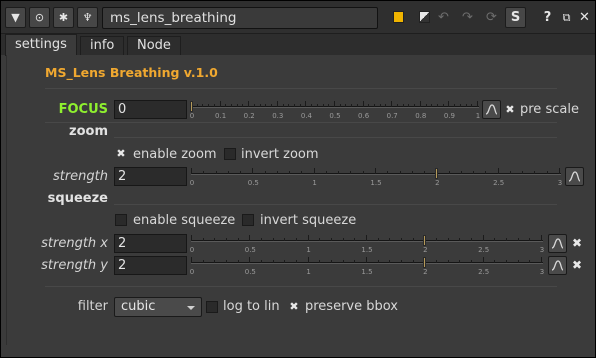  Describe the element at coordinates (150, 243) in the screenshot. I see `strength-x-input: 2` at that location.